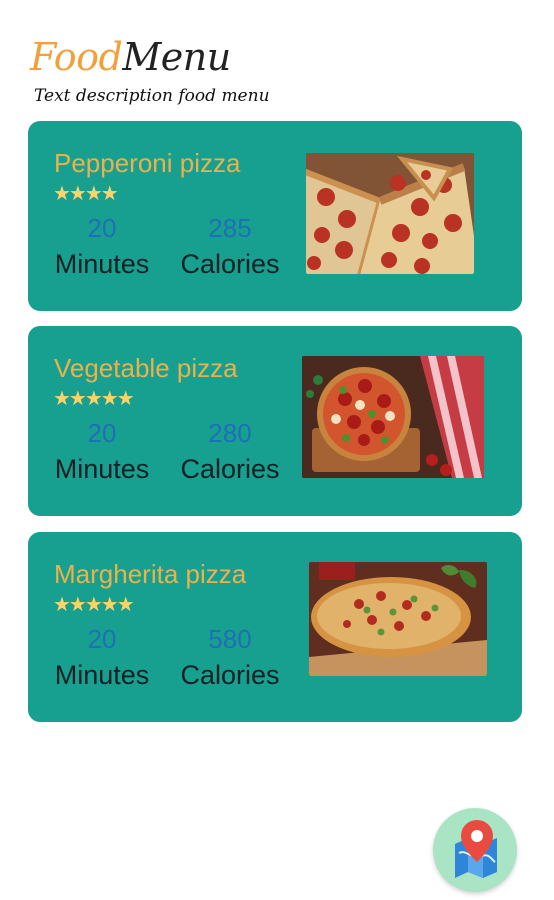 This screenshot has width=554, height=900. What do you see at coordinates (76, 57) in the screenshot?
I see `title-food: Food` at bounding box center [76, 57].